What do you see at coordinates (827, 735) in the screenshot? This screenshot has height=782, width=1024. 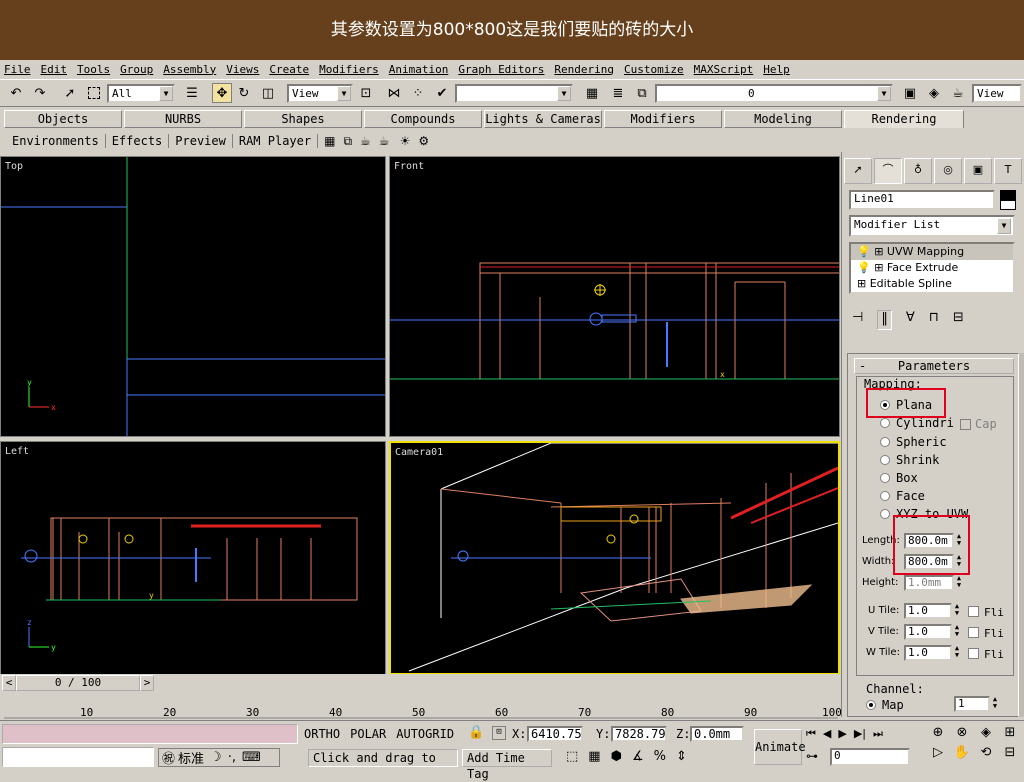 I see `previous-frame-icon: ◀` at bounding box center [827, 735].